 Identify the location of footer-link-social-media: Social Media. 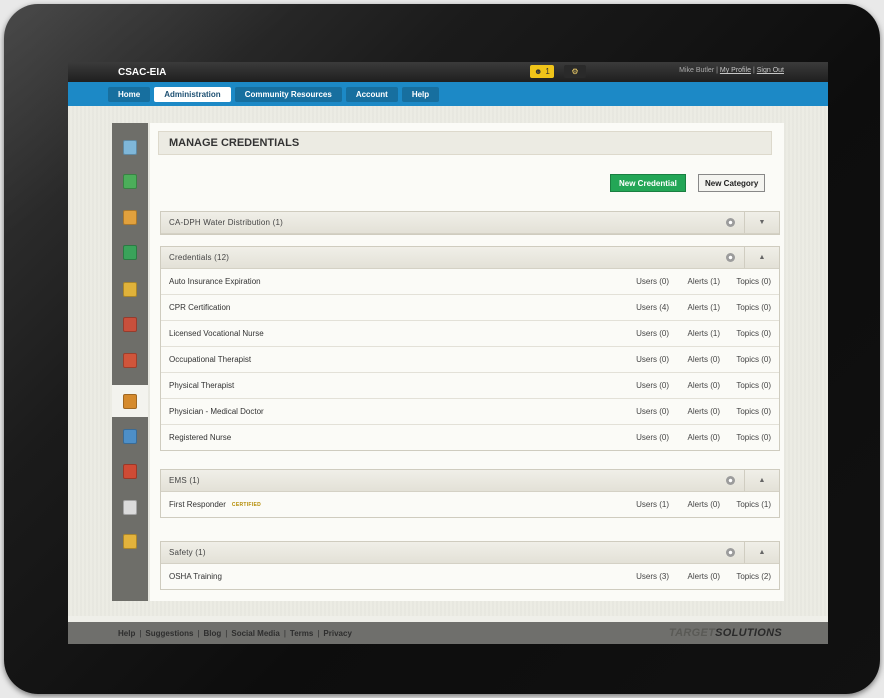
(255, 633).